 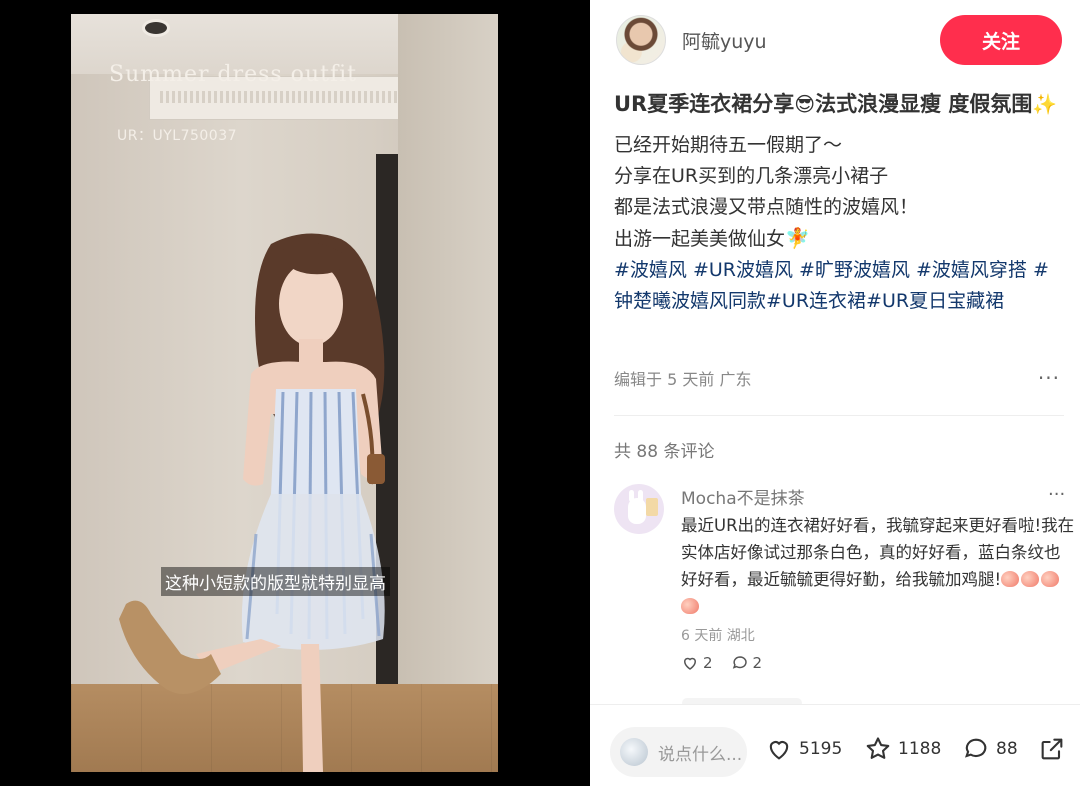 I want to click on video-overlay-title: Summer dress outfit, so click(x=233, y=74).